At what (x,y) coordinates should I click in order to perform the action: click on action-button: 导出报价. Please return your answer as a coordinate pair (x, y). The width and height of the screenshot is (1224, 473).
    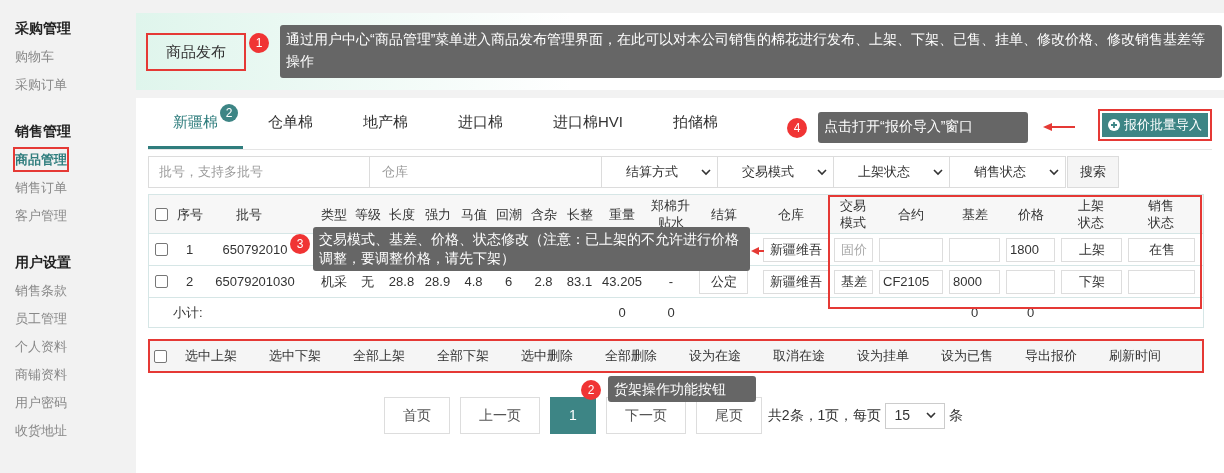
    Looking at the image, I should click on (1051, 356).